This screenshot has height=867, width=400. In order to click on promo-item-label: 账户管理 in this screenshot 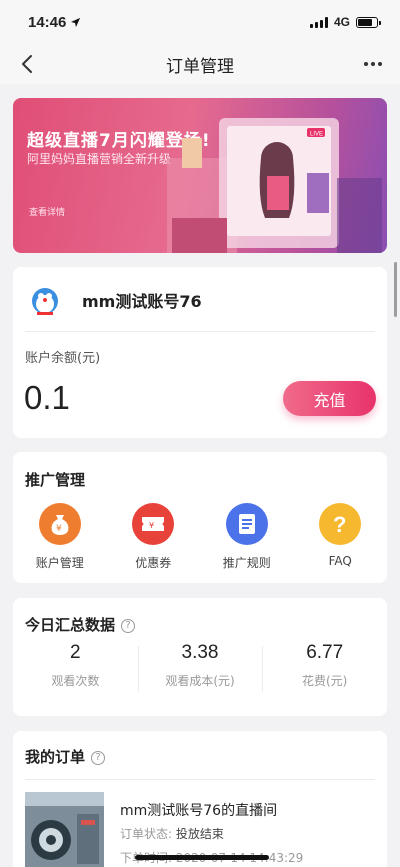, I will do `click(59, 563)`.